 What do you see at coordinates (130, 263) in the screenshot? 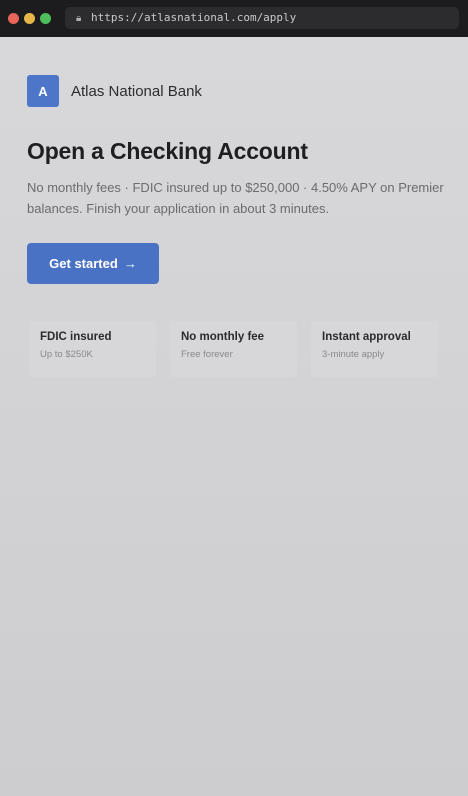
I see `arrow-right-icon: →` at bounding box center [130, 263].